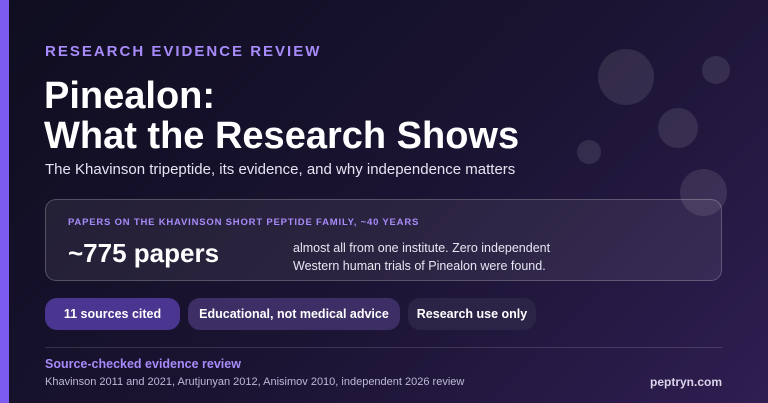 Image resolution: width=768 pixels, height=403 pixels. What do you see at coordinates (183, 51) in the screenshot?
I see `eyebrow-label: RESEARCH EVIDENCE REVIEW` at bounding box center [183, 51].